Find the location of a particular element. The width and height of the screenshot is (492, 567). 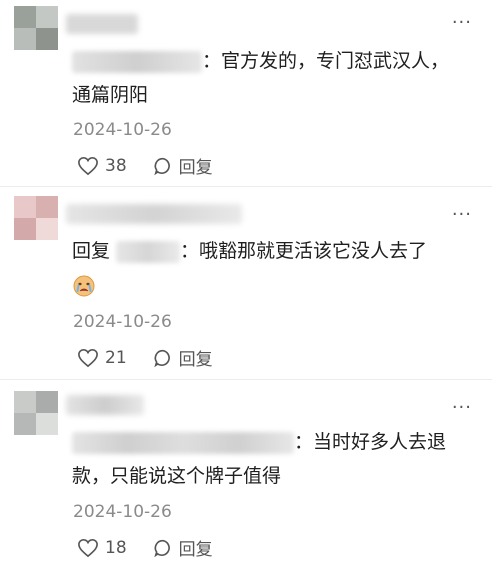

comment-actions: 18 回复 is located at coordinates (158, 547).